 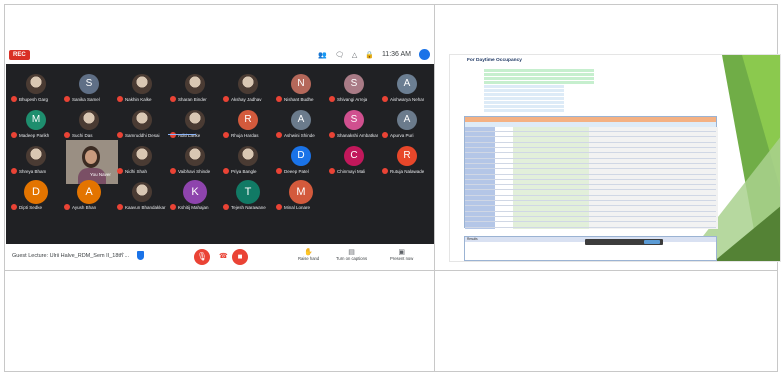 I want to click on participant-tile: Kaavun Bhandakkar, so click(x=142, y=197).